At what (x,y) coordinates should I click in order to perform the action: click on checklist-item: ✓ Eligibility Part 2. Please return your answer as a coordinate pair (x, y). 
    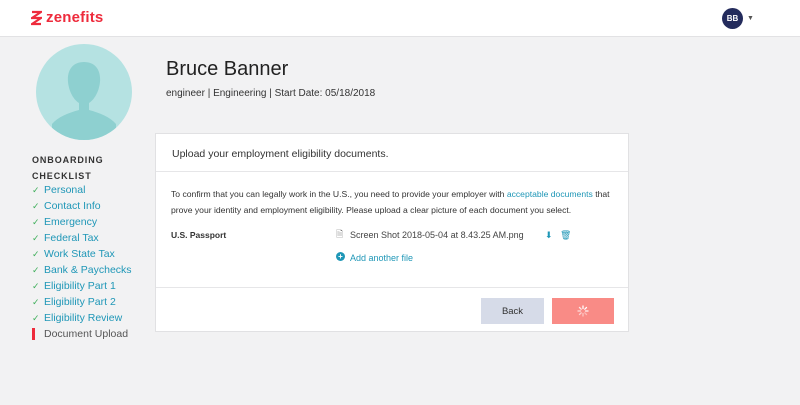
    Looking at the image, I should click on (82, 302).